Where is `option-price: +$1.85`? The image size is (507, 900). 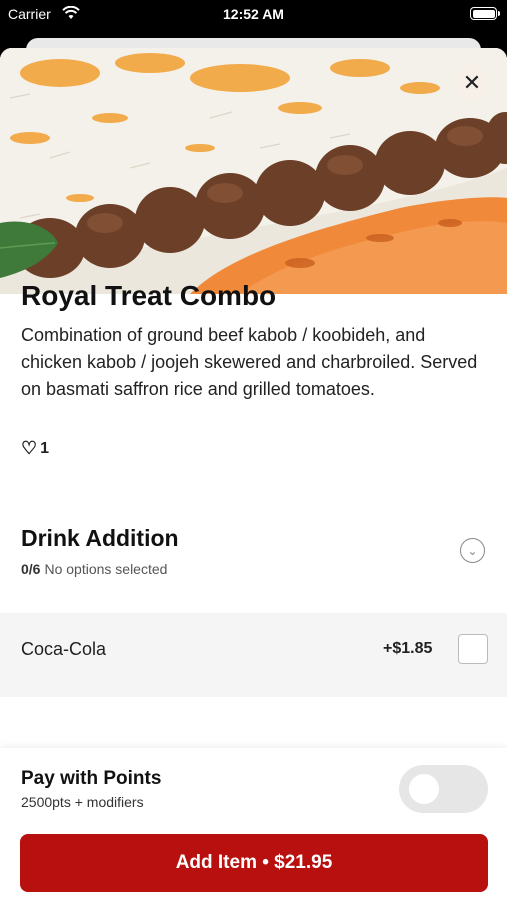 option-price: +$1.85 is located at coordinates (408, 648).